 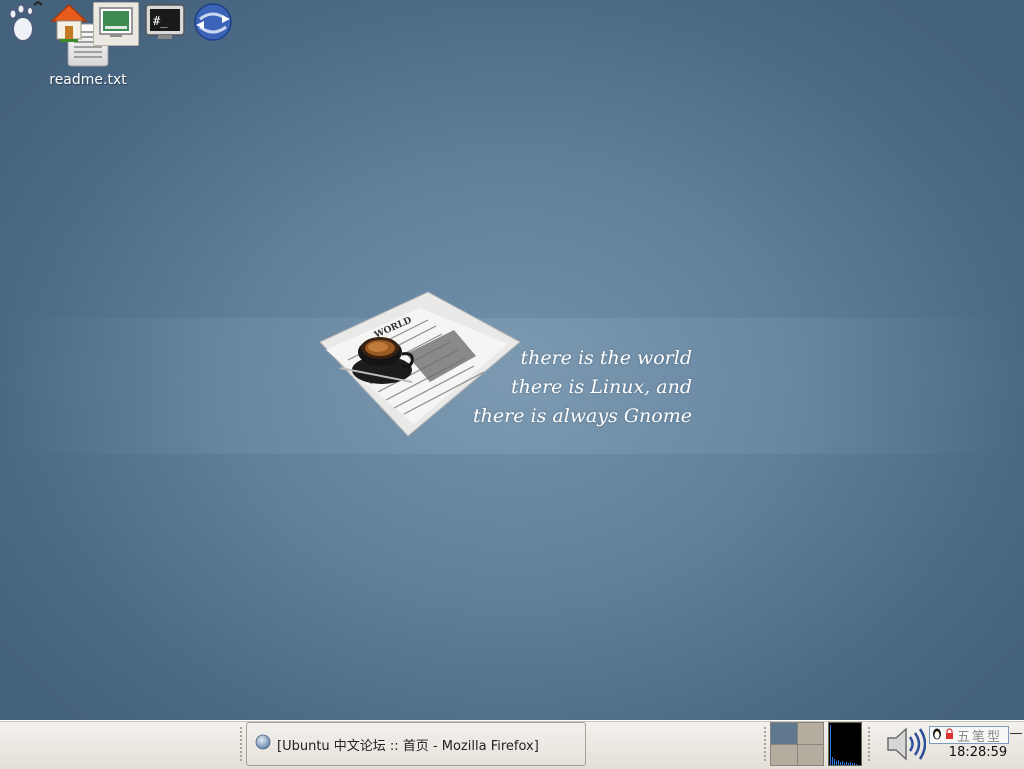 What do you see at coordinates (601, 387) in the screenshot?
I see `slogan-line: there is Linux, and` at bounding box center [601, 387].